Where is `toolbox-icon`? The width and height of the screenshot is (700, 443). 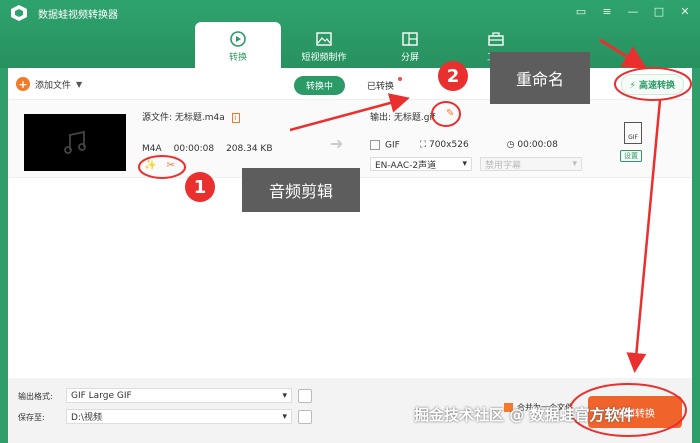
toolbox-icon is located at coordinates (496, 39).